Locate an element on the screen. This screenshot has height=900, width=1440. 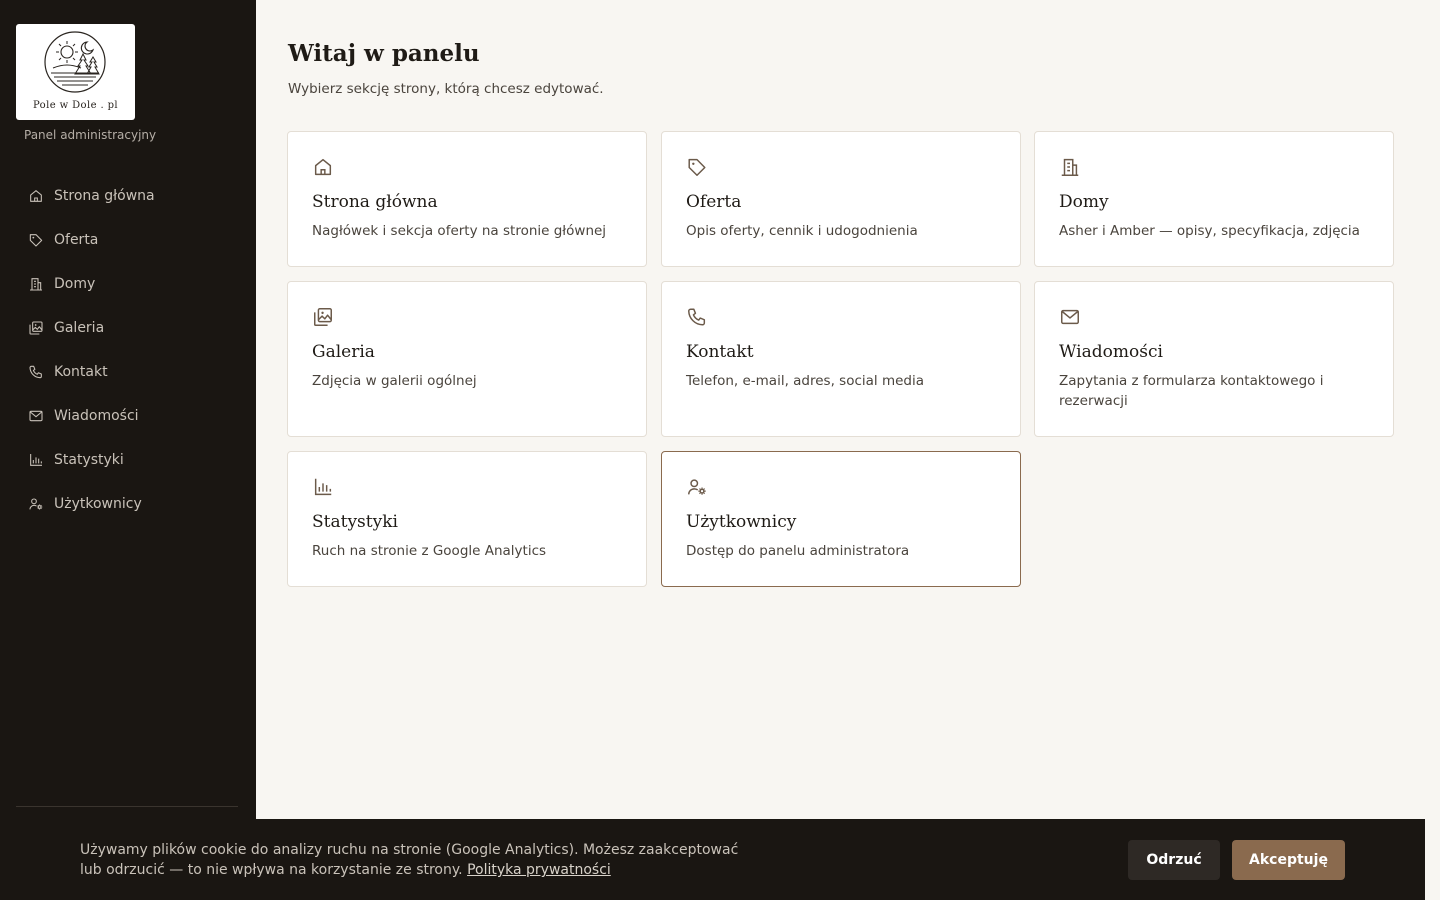
logo-emblem-icon is located at coordinates (75, 62).